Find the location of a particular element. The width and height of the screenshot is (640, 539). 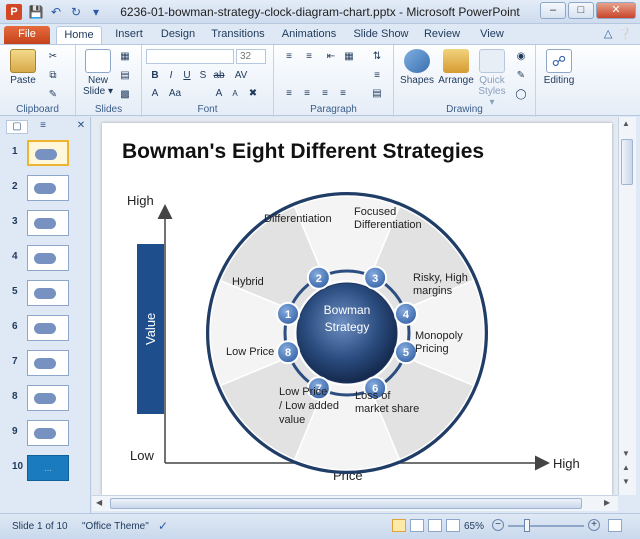

spelling-check-icon: ✓ is located at coordinates (163, 526).